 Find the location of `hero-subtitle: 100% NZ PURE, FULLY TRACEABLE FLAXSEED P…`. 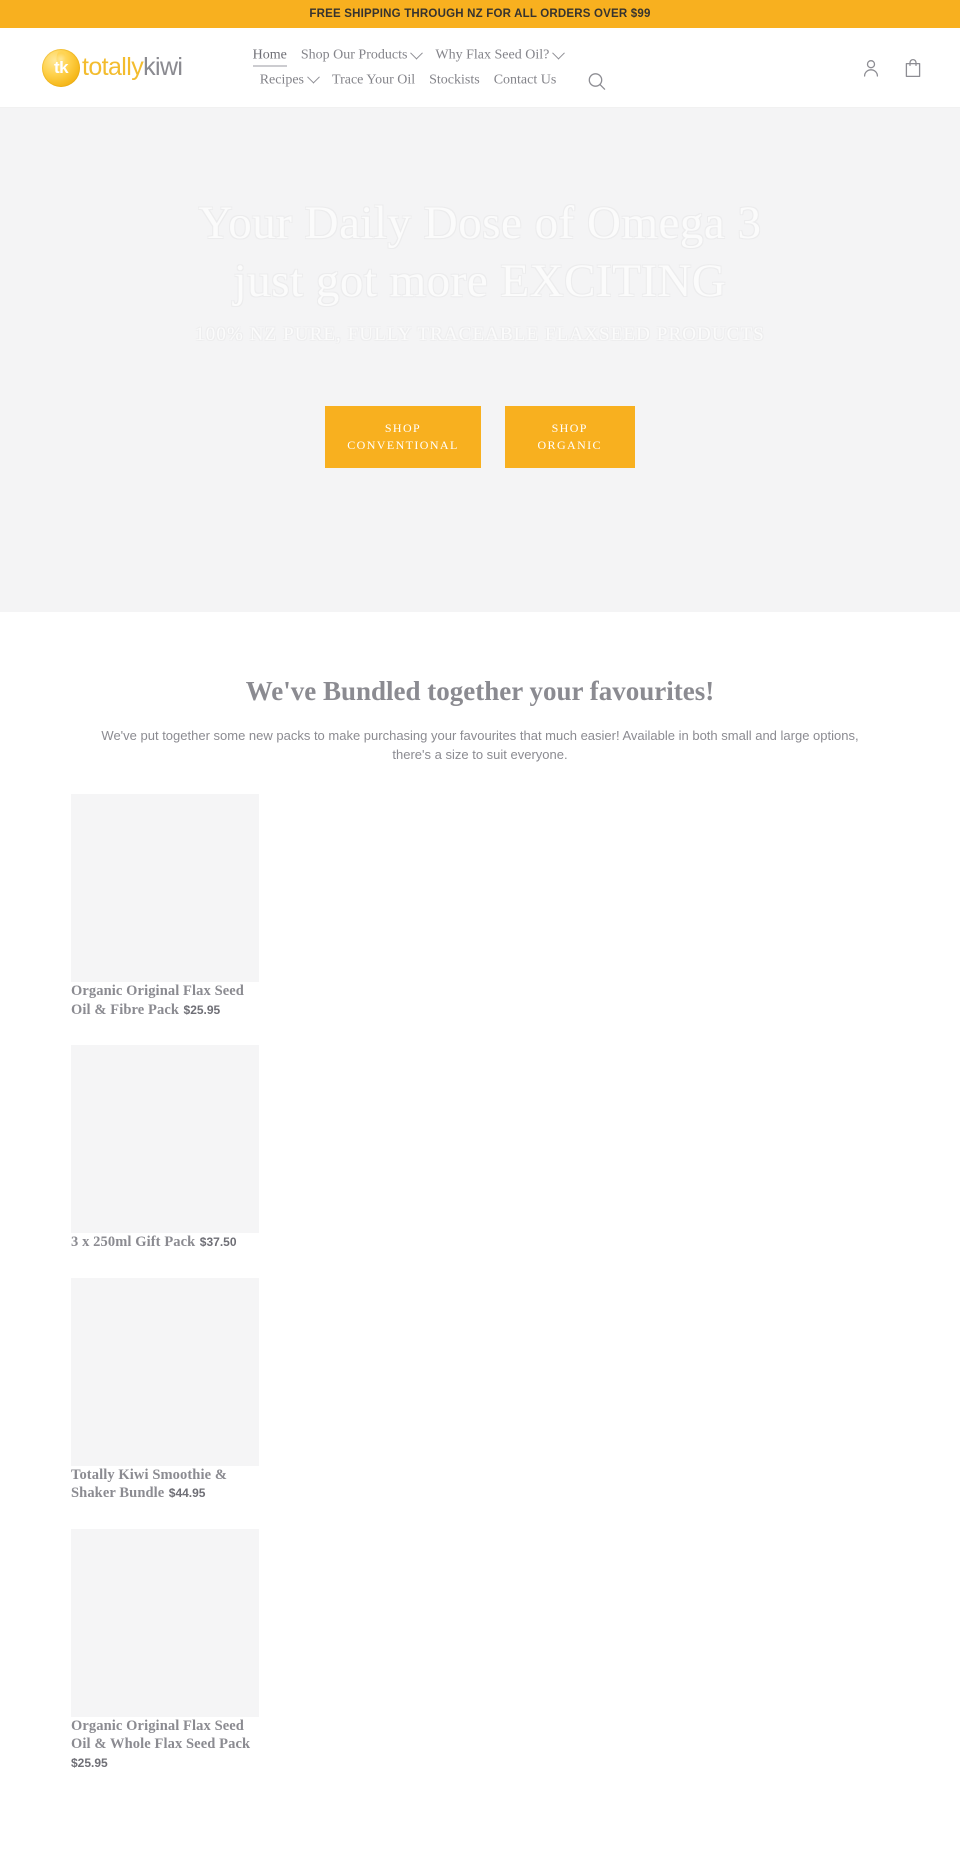

hero-subtitle: 100% NZ PURE, FULLY TRACEABLE FLAXSEED P… is located at coordinates (480, 334).